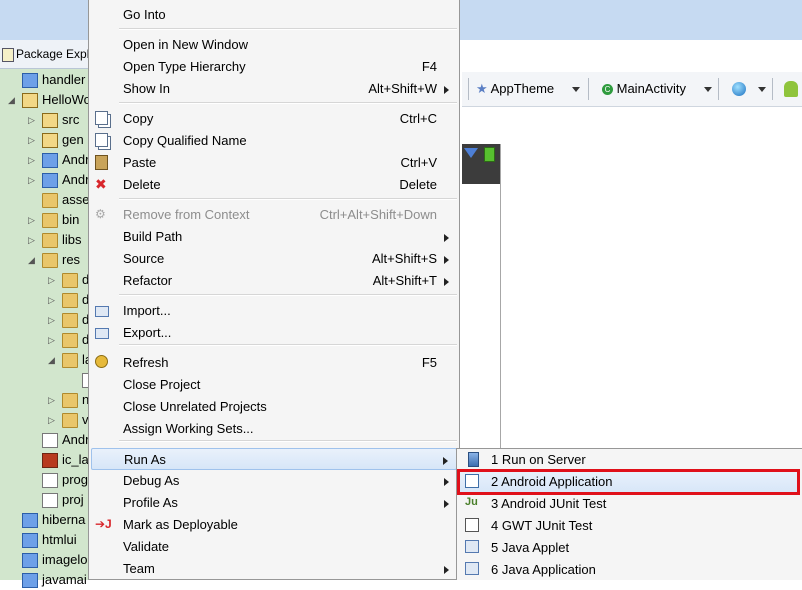 The image size is (802, 590). What do you see at coordinates (274, 141) in the screenshot?
I see `menu-item-copy-qualified-name: Copy Qualified Name` at bounding box center [274, 141].